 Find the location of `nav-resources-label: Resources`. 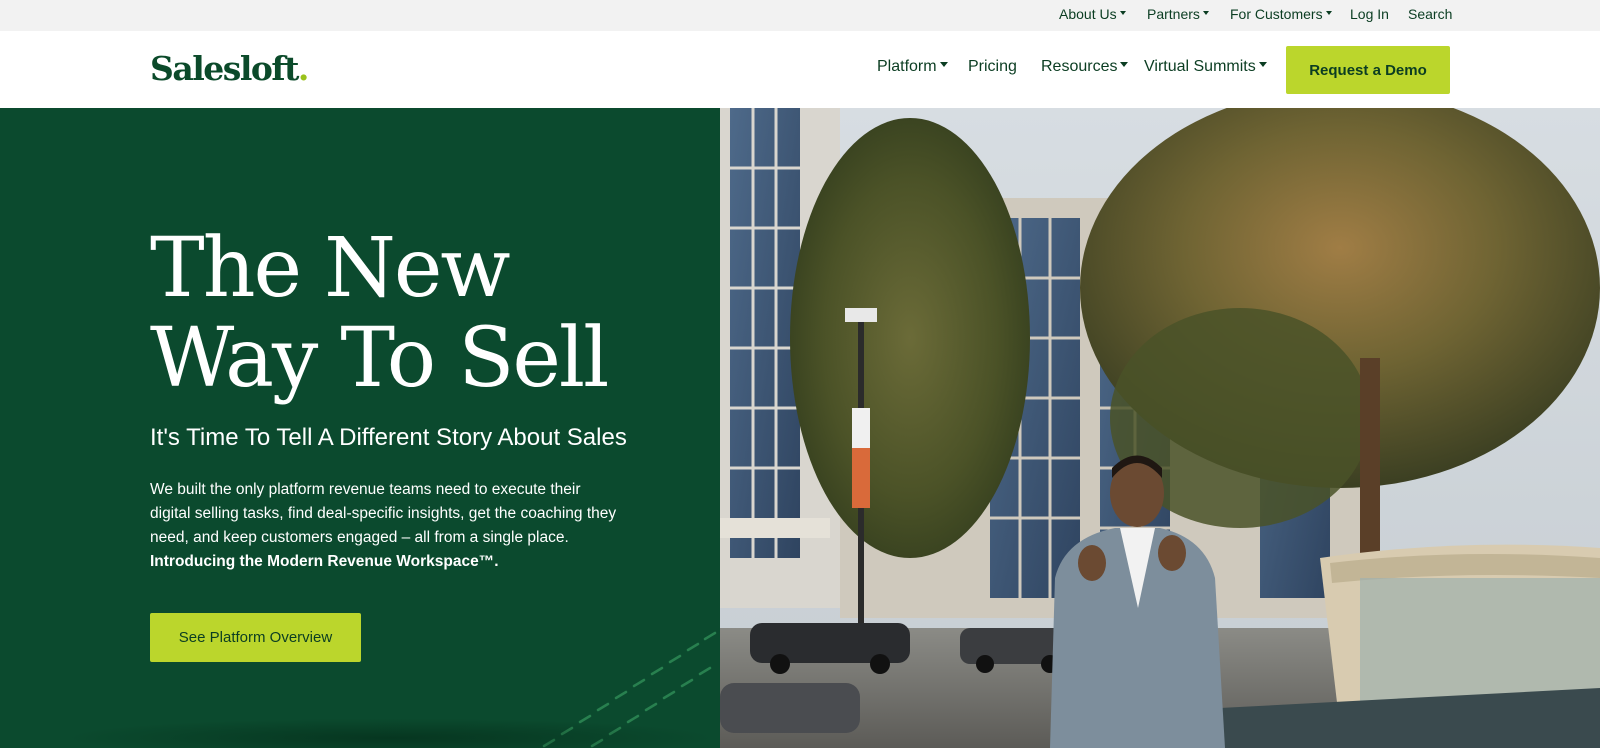

nav-resources-label: Resources is located at coordinates (1079, 66).